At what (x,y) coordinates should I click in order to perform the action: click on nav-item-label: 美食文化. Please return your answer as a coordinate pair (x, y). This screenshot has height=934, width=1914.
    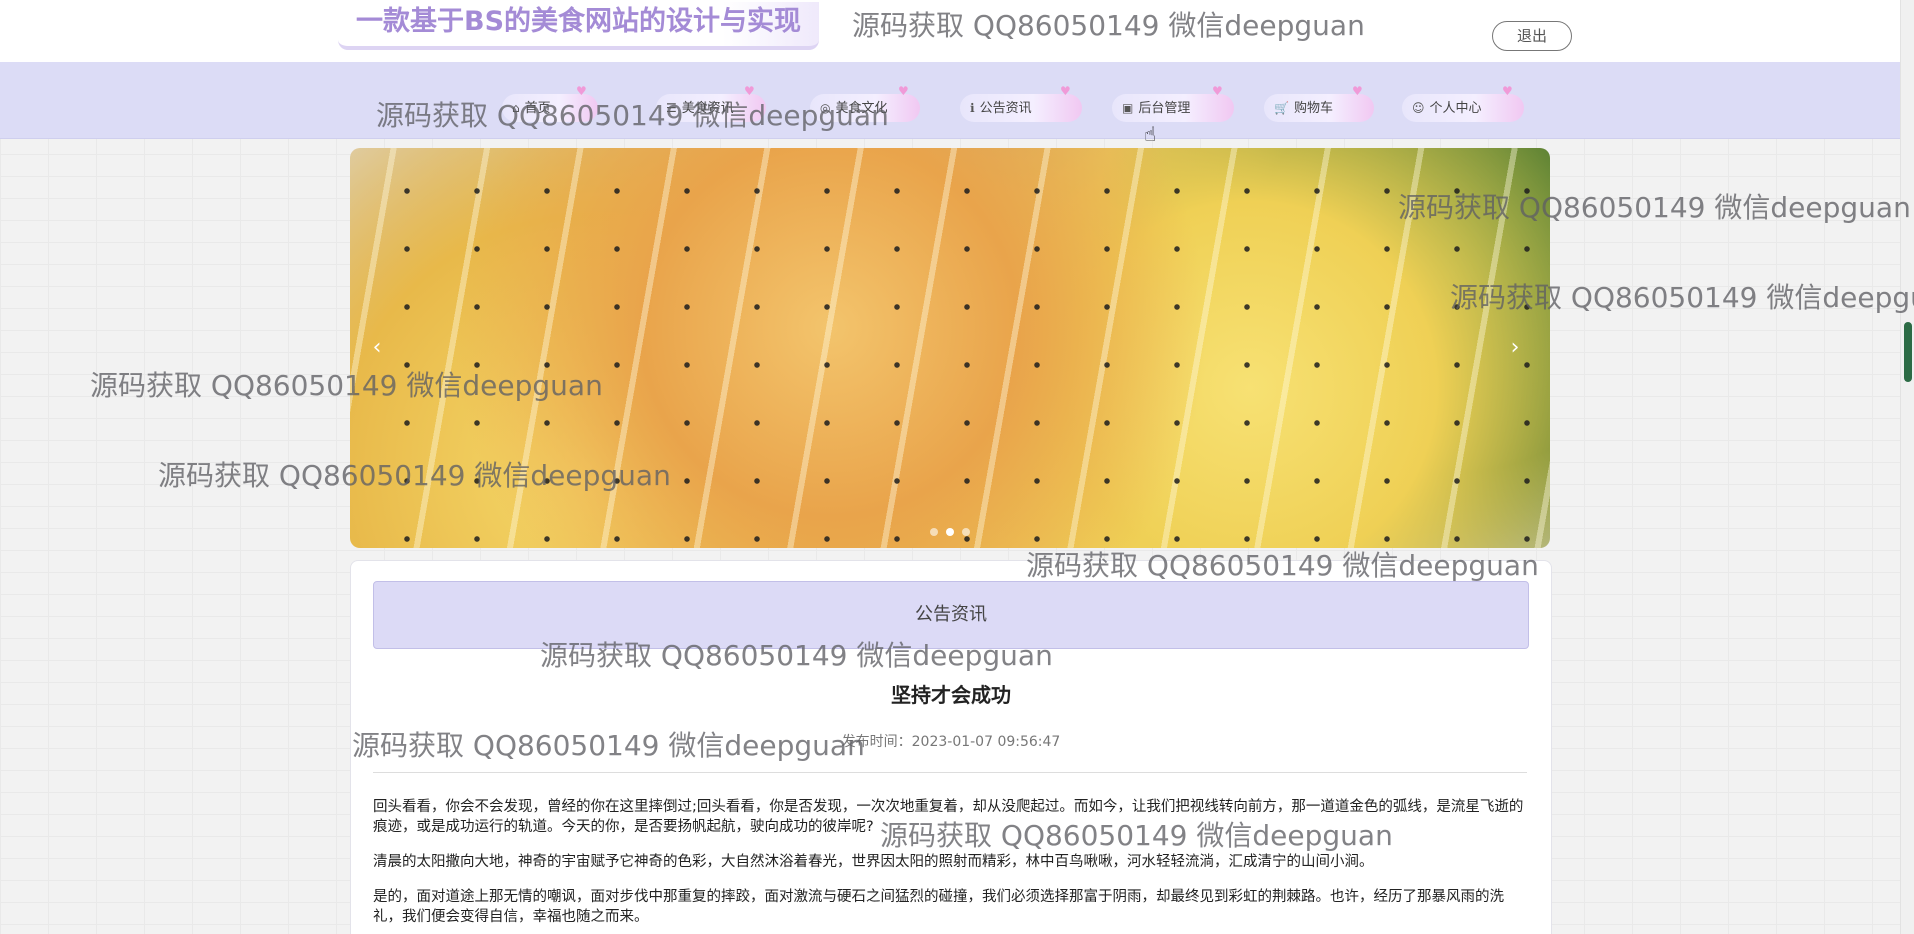
    Looking at the image, I should click on (861, 108).